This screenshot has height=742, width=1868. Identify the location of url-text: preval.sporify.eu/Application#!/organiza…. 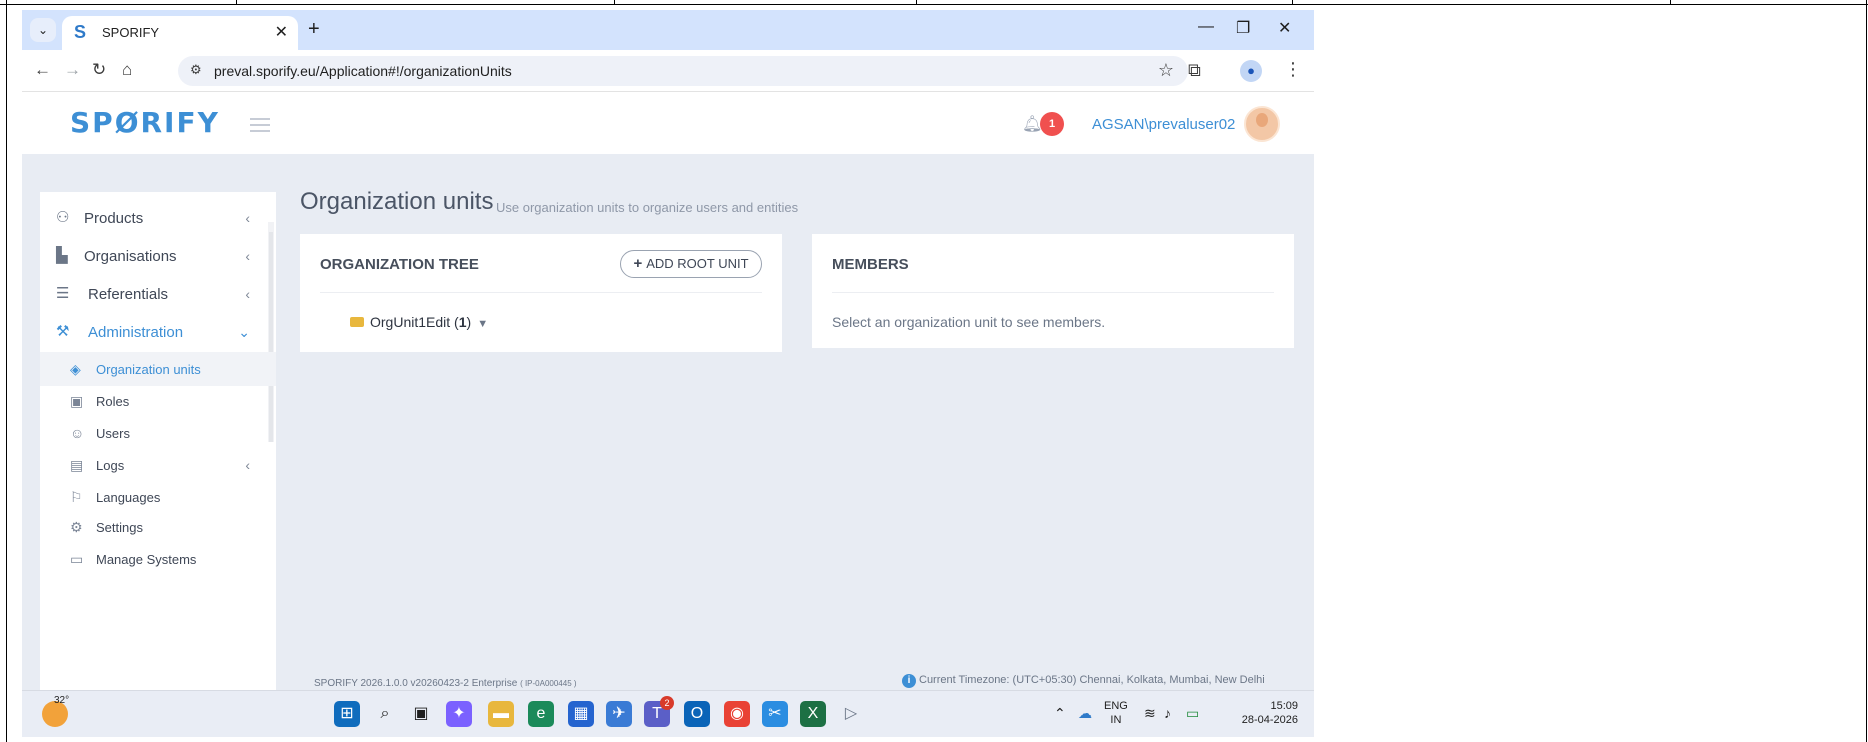
(363, 71).